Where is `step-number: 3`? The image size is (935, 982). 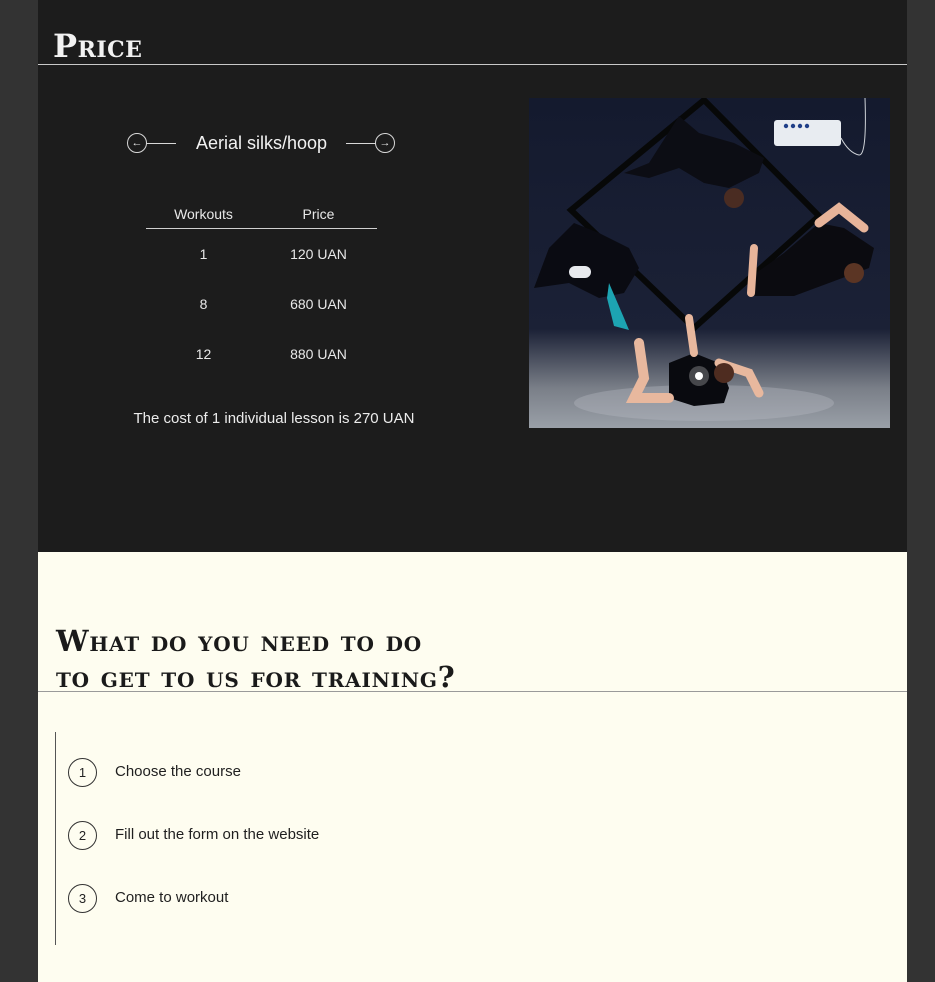 step-number: 3 is located at coordinates (82, 898).